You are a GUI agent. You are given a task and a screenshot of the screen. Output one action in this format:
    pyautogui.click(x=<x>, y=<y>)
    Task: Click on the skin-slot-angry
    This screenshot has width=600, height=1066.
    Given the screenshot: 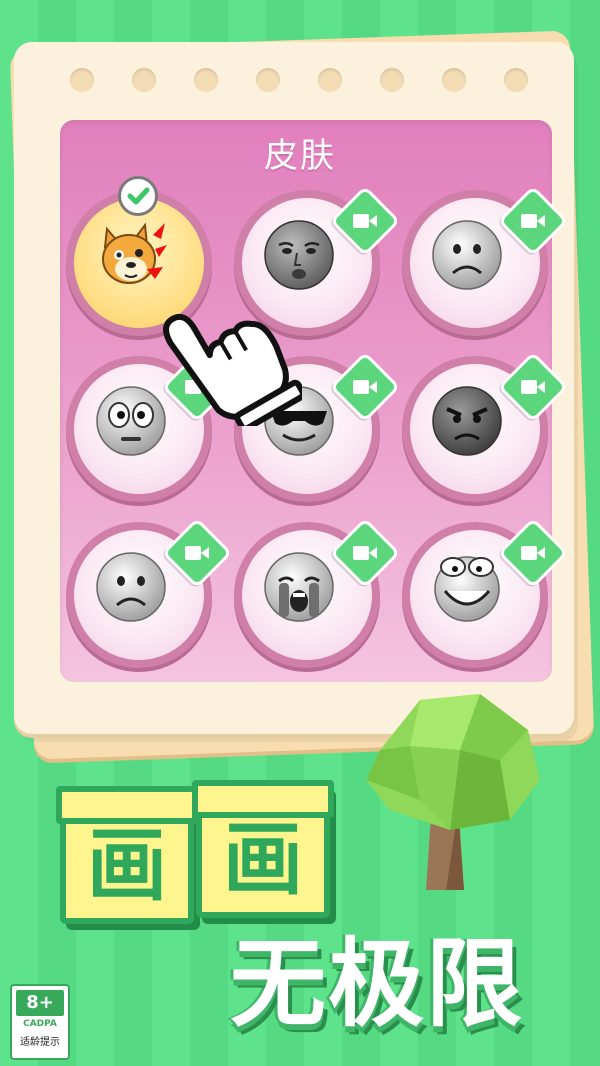 What is the action you would take?
    pyautogui.click(x=485, y=426)
    